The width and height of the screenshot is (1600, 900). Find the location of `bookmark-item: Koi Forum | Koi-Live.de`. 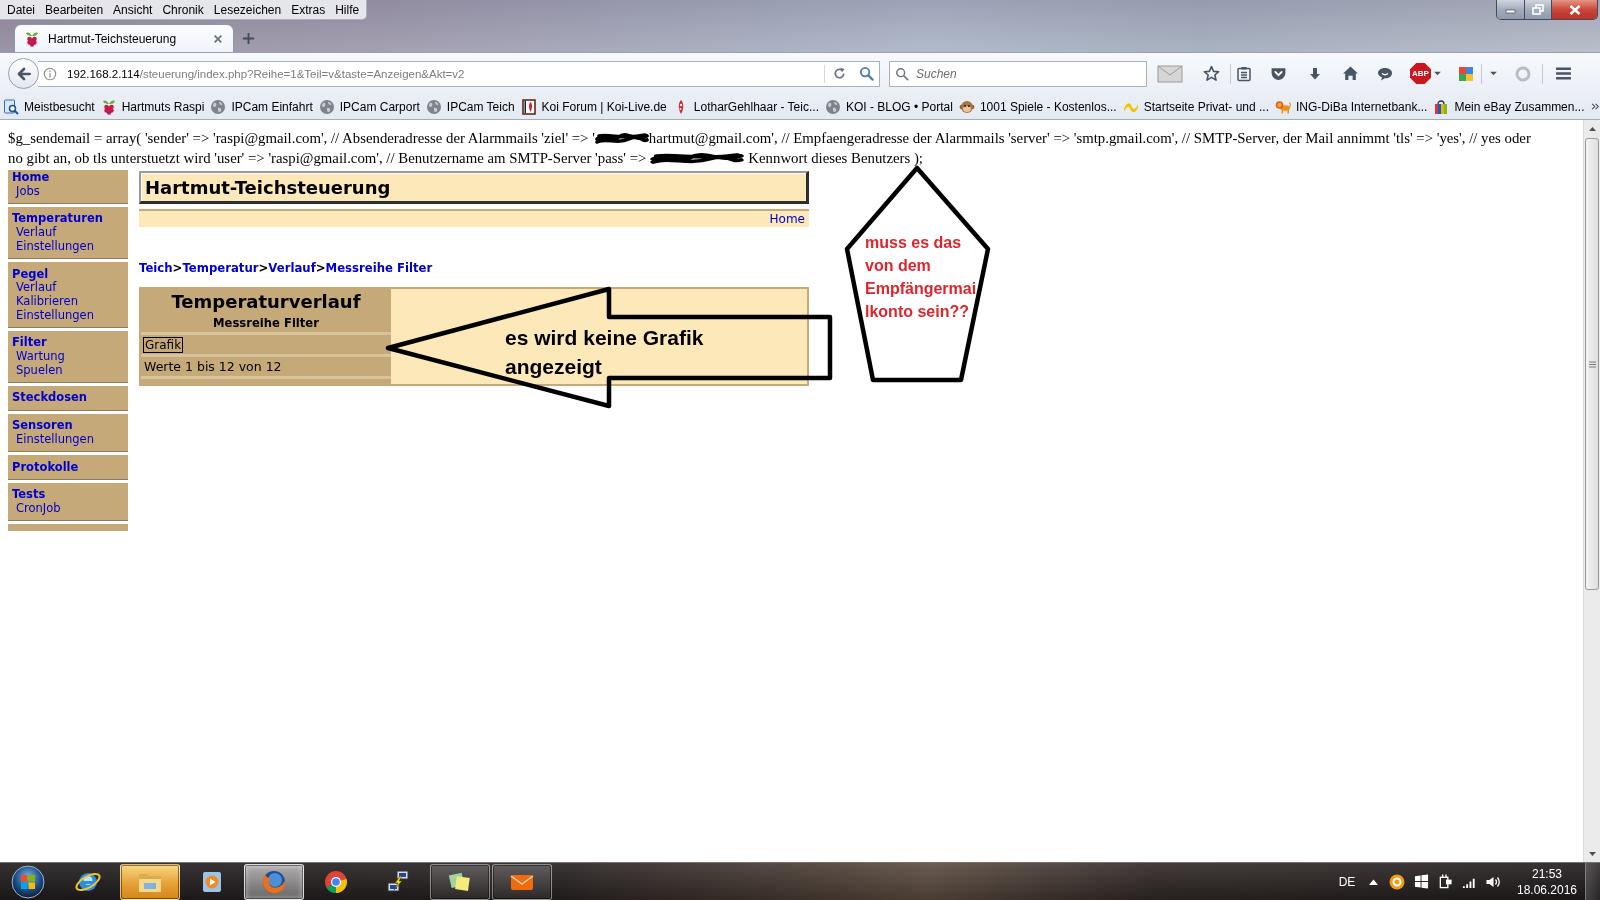

bookmark-item: Koi Forum | Koi-Live.de is located at coordinates (593, 106).